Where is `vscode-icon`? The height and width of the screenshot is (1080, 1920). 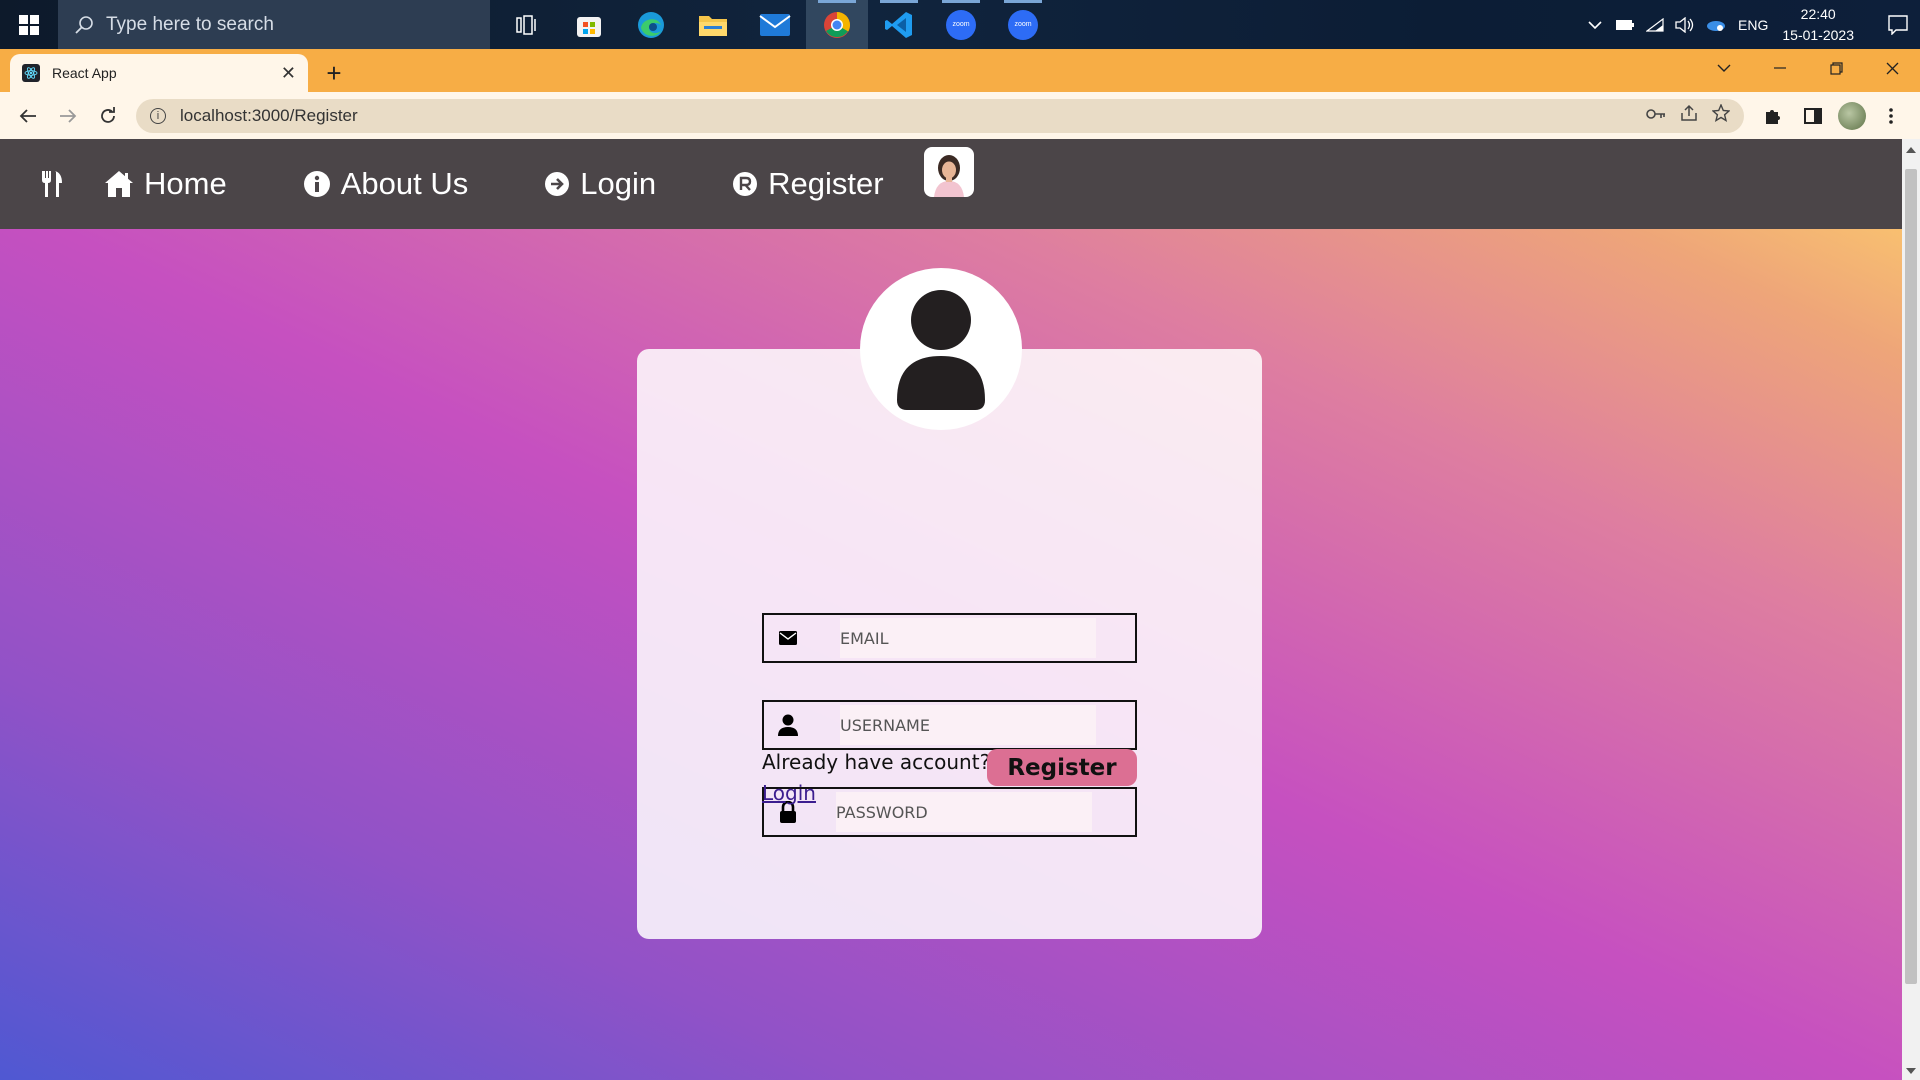
vscode-icon is located at coordinates (898, 24).